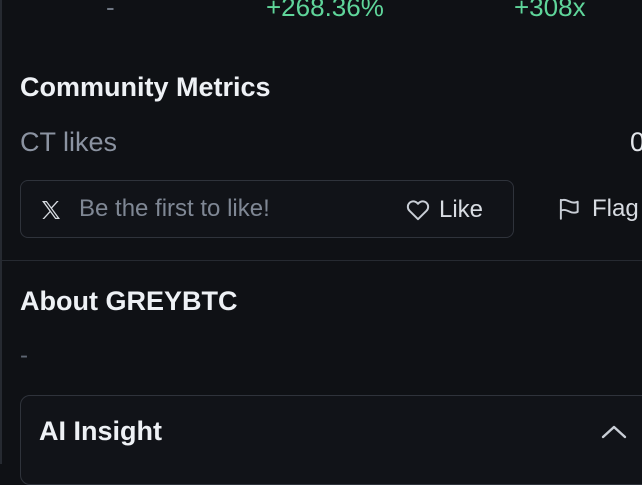 Image resolution: width=642 pixels, height=485 pixels. I want to click on stats-row: - +268.36% +308x, so click(321, 12).